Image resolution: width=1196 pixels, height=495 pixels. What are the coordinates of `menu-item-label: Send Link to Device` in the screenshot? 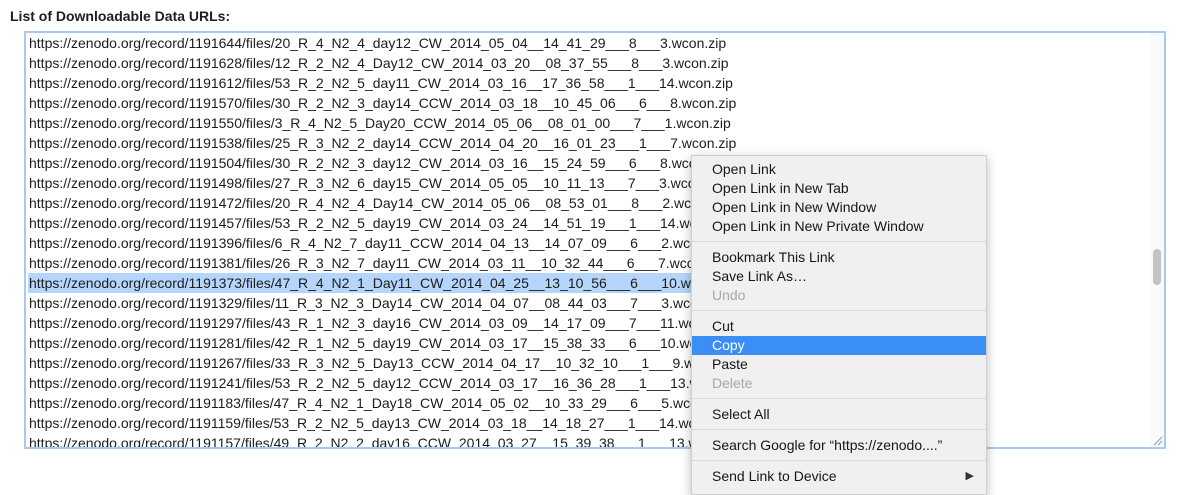 It's located at (774, 476).